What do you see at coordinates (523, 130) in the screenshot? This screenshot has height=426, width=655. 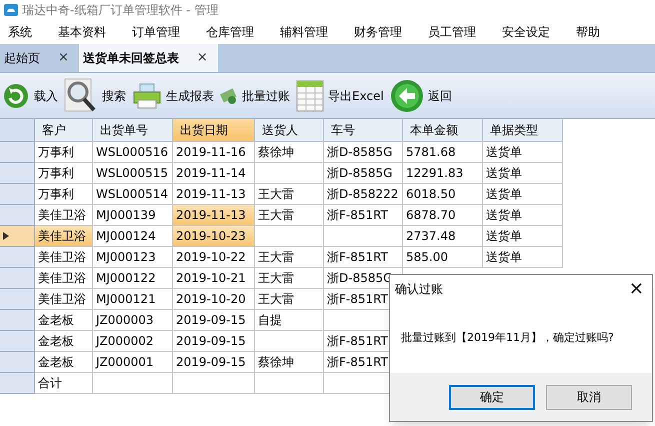 I see `column-header: 单据类型` at bounding box center [523, 130].